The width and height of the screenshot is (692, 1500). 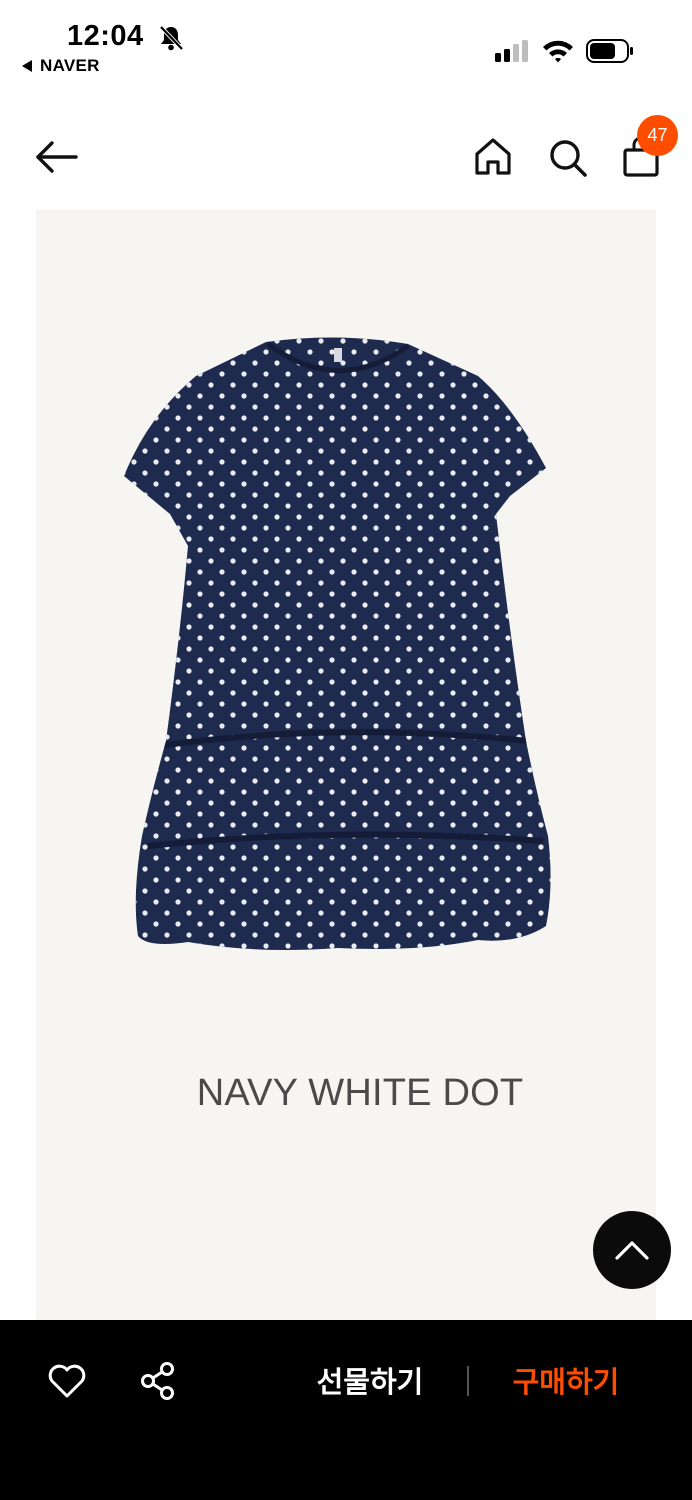 What do you see at coordinates (171, 38) in the screenshot?
I see `bell-slash-icon` at bounding box center [171, 38].